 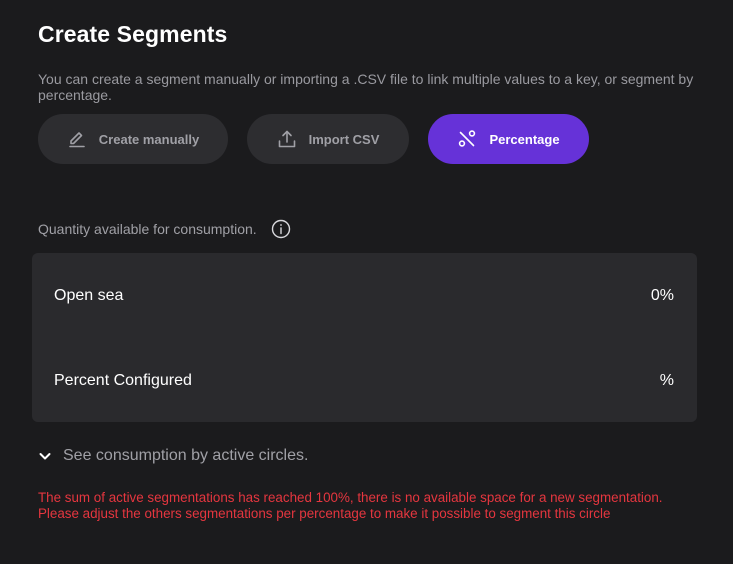 What do you see at coordinates (77, 139) in the screenshot?
I see `pencil-icon` at bounding box center [77, 139].